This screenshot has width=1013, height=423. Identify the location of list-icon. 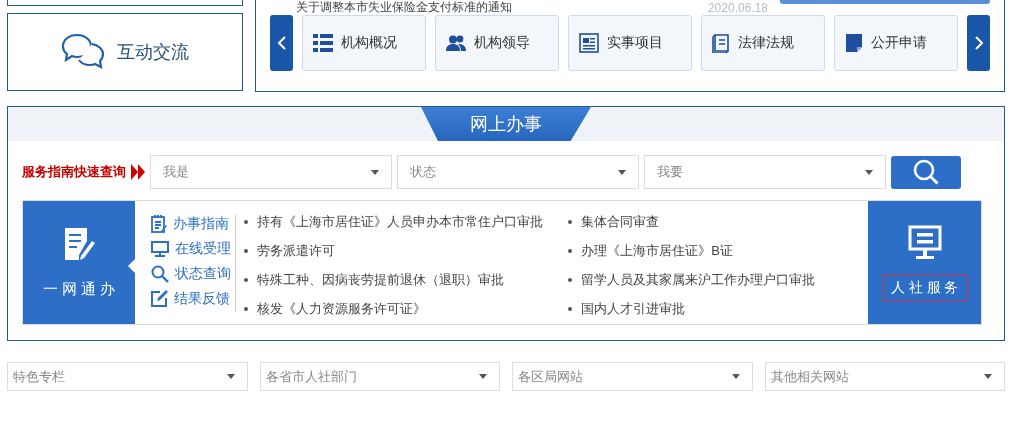
(323, 43).